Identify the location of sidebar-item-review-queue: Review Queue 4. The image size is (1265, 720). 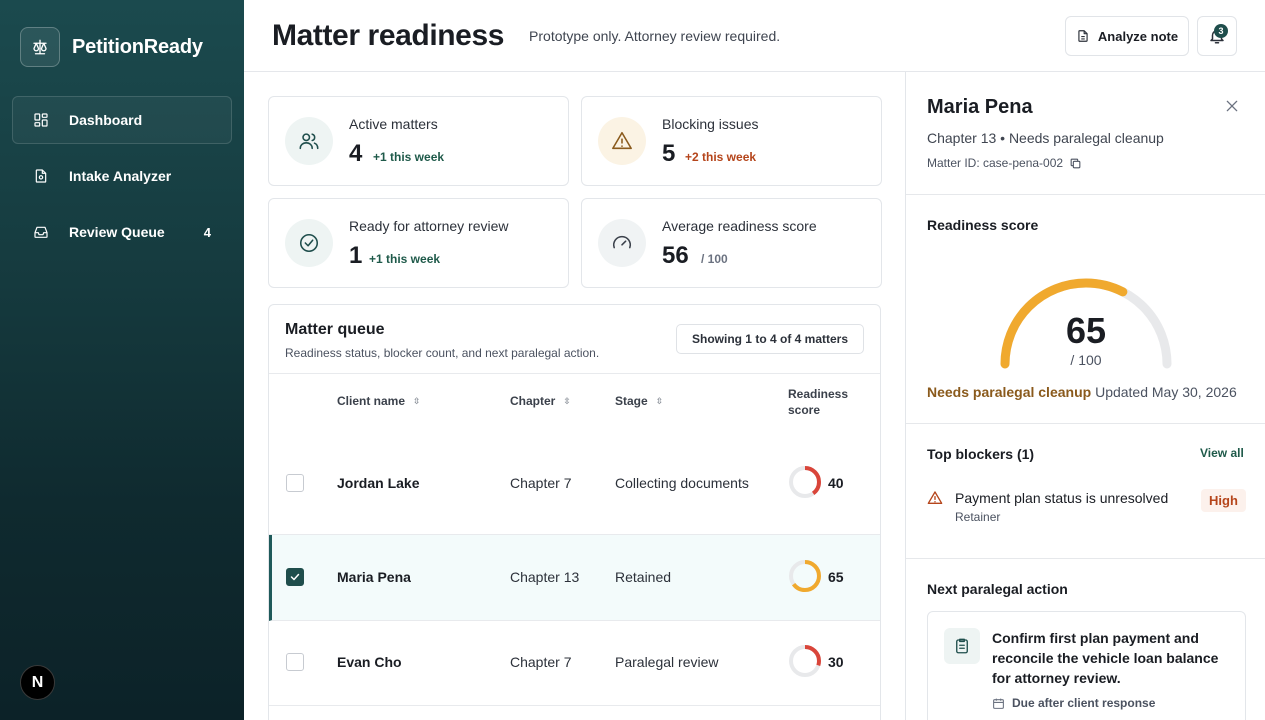
(122, 232).